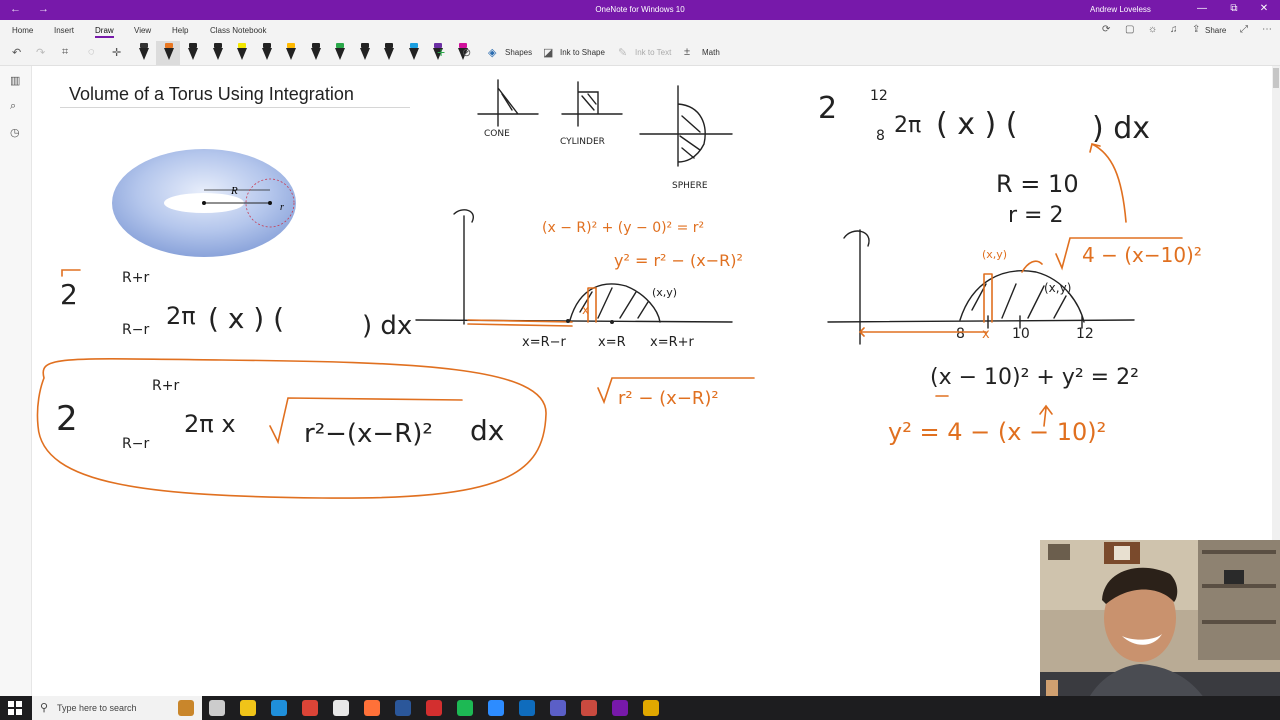 The width and height of the screenshot is (1280, 720). I want to click on ink-ysq-right: y² = 4 − (x − 10)², so click(997, 432).